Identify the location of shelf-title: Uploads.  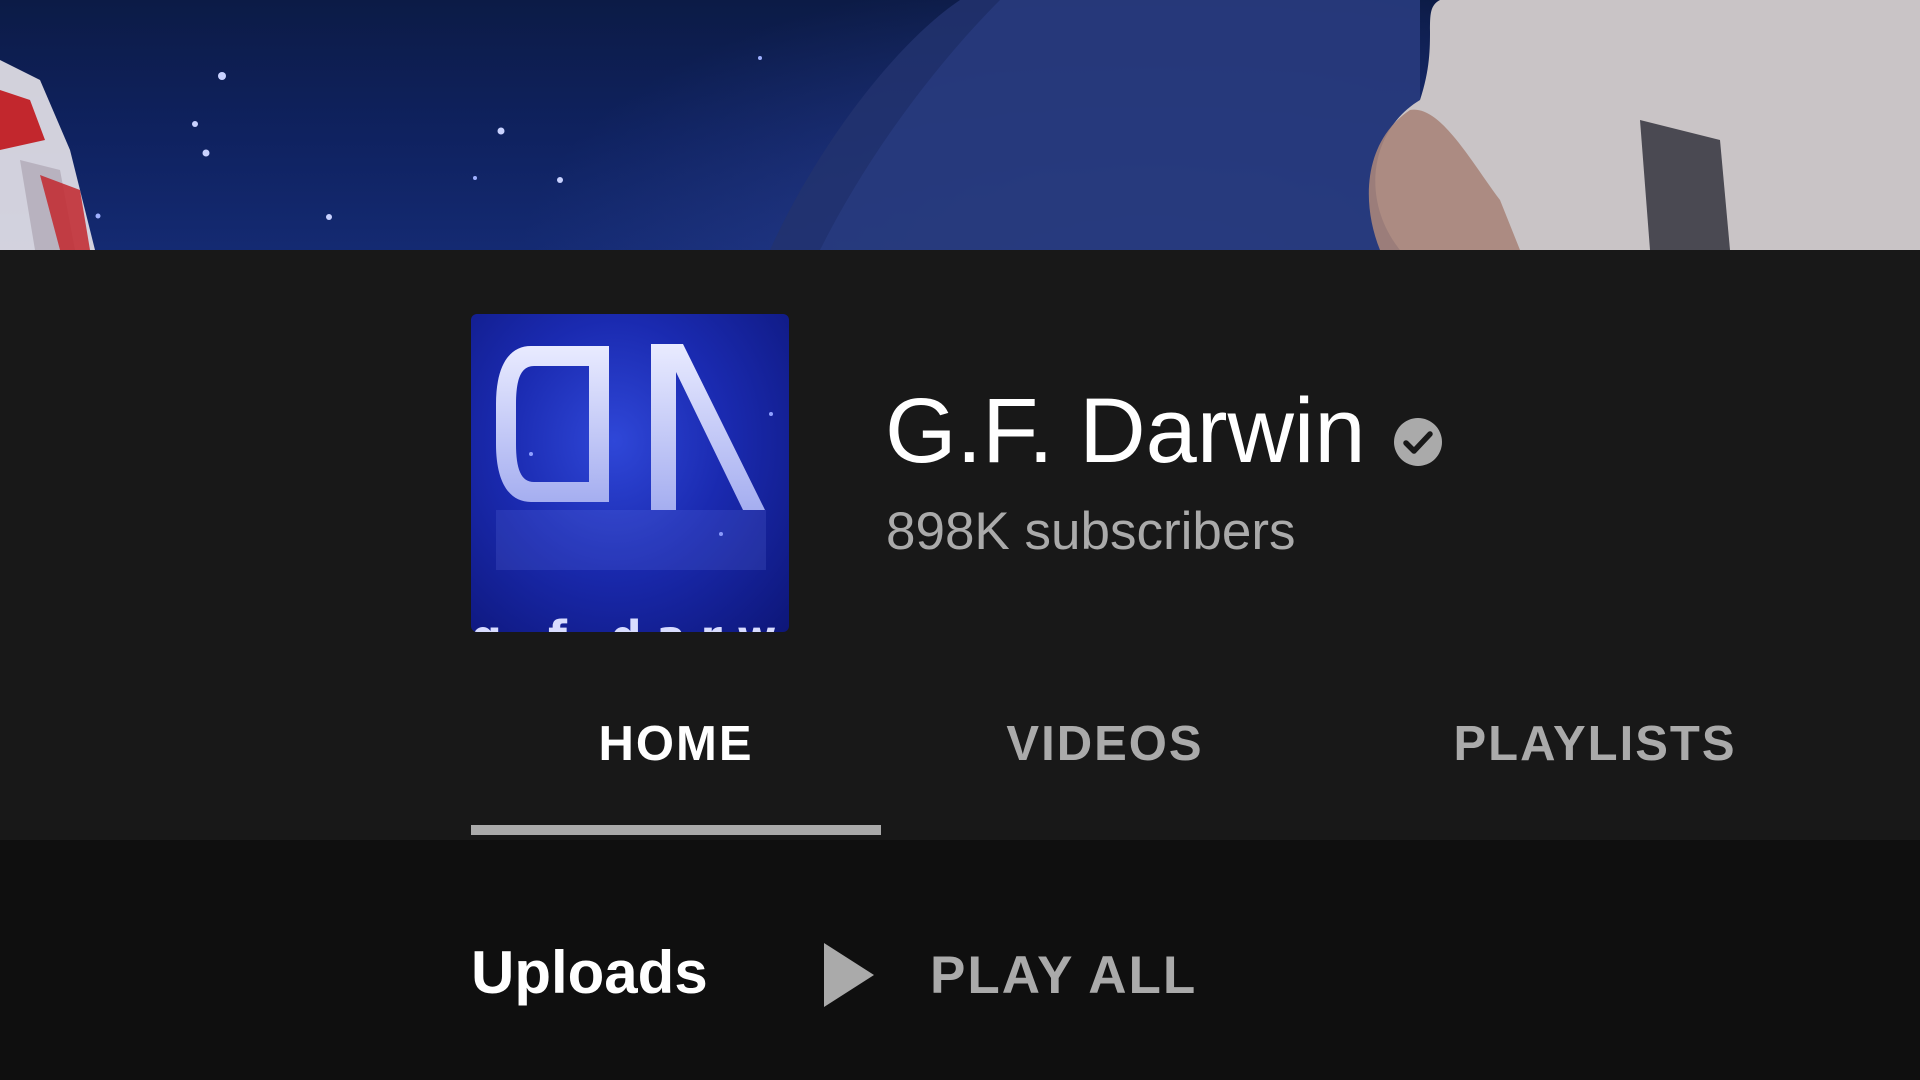
(589, 972).